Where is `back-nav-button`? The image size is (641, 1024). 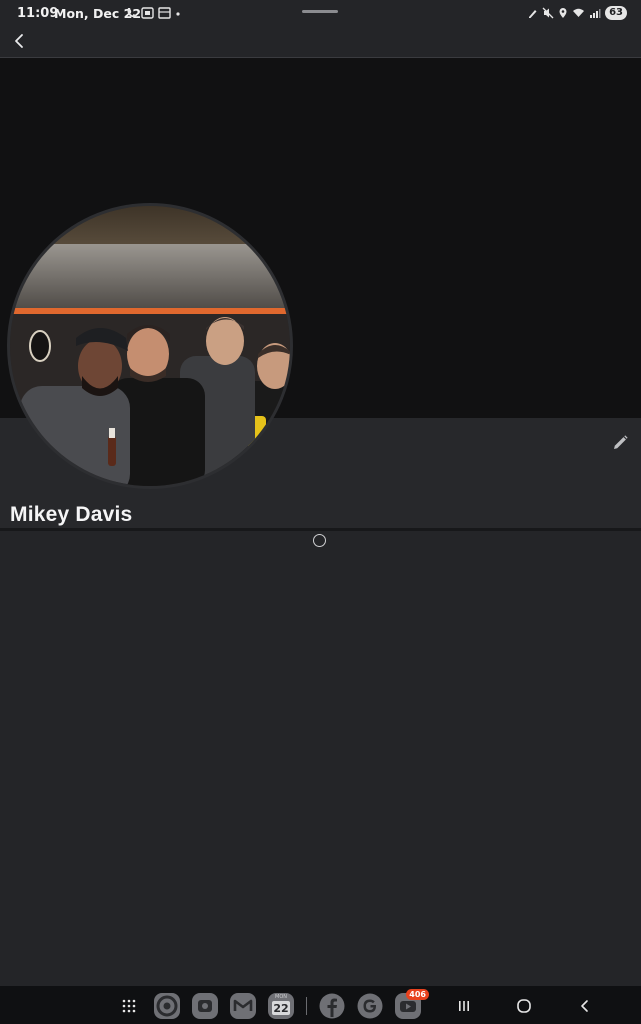 back-nav-button is located at coordinates (585, 1006).